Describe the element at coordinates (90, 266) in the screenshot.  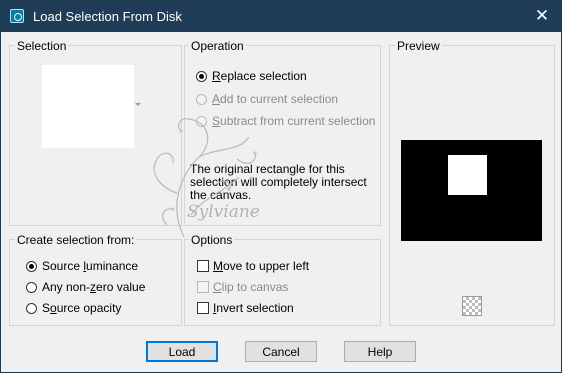
I see `radio-label: Source luminance` at that location.